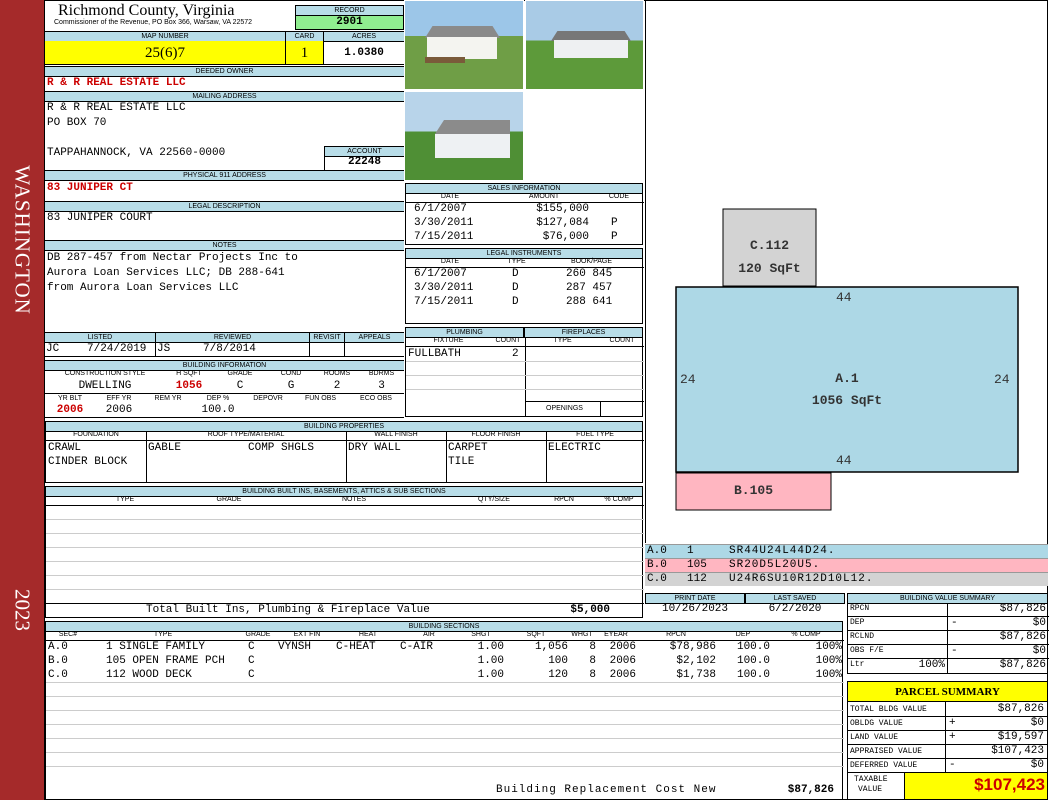 This screenshot has height=800, width=1050. Describe the element at coordinates (143, 288) in the screenshot. I see `notes-line-3: from Aurora Loan Services LLC` at that location.